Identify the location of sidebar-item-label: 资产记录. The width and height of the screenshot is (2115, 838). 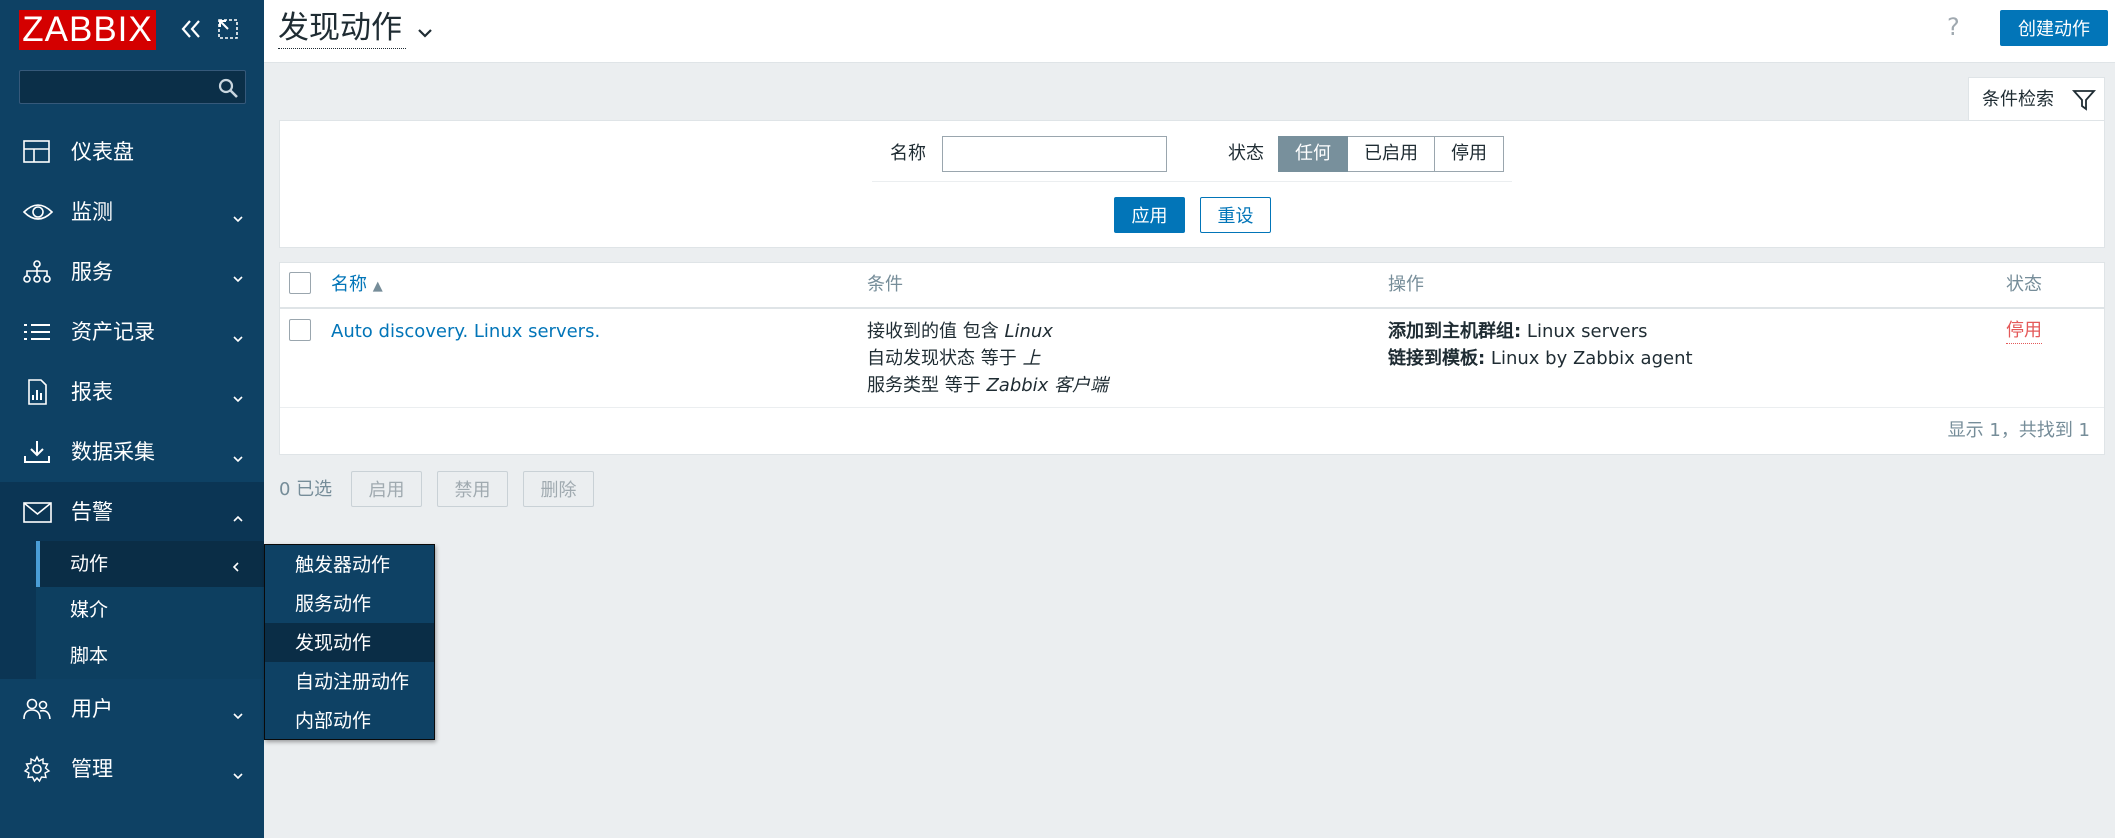
(113, 332).